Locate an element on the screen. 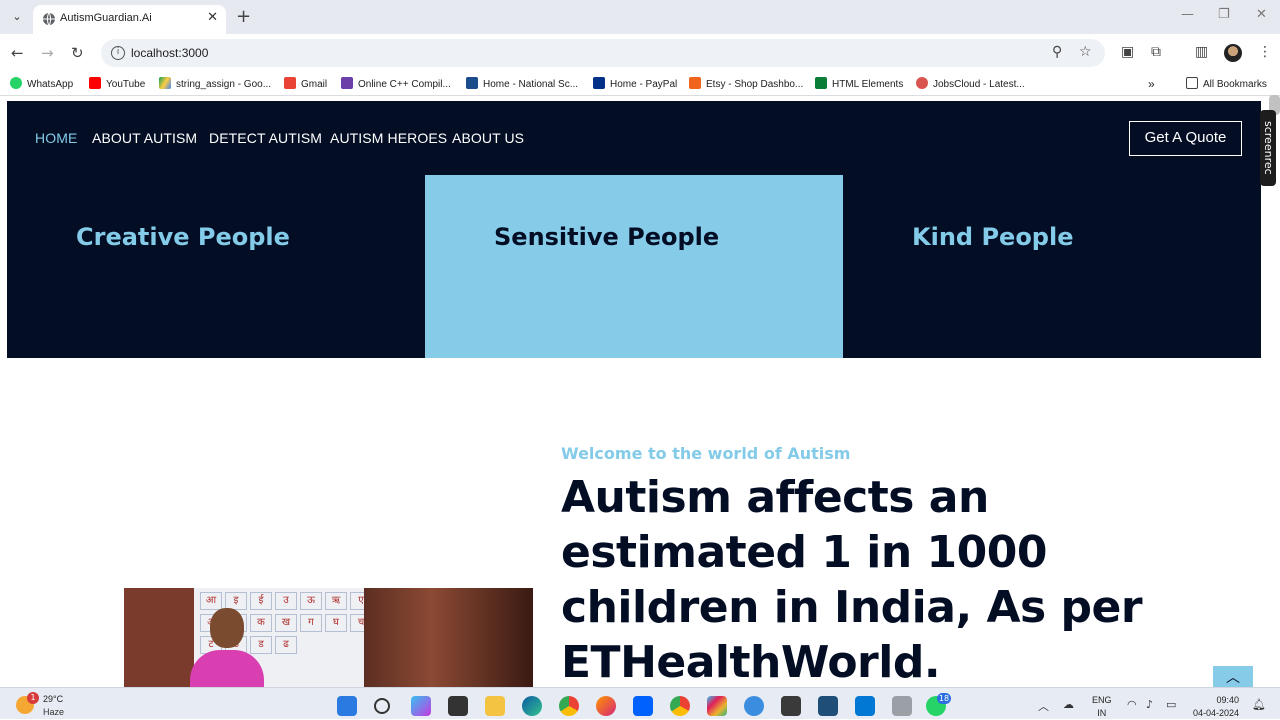 This screenshot has width=1280, height=720. menu-icon: ⋮ is located at coordinates (1265, 52).